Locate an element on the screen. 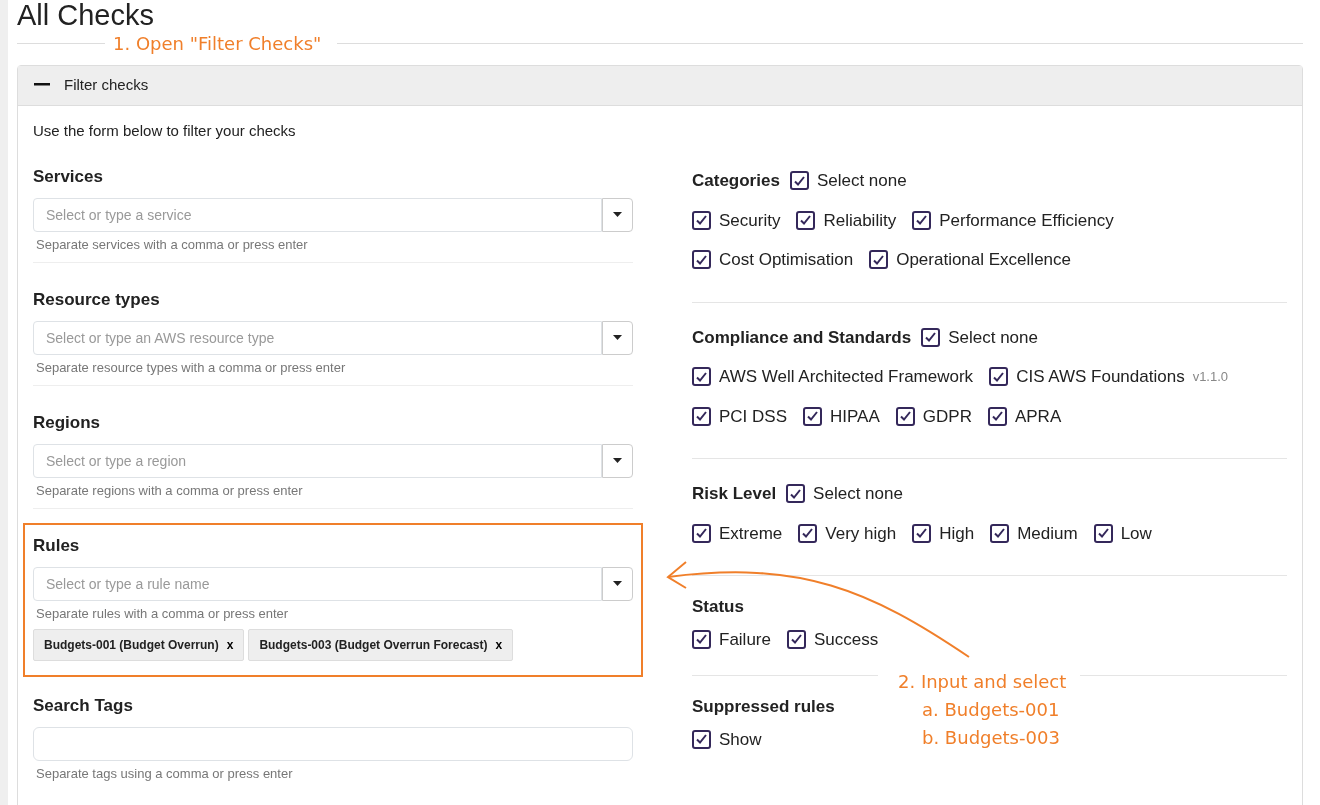 Image resolution: width=1320 pixels, height=805 pixels. checkbox-label: Extreme is located at coordinates (751, 533).